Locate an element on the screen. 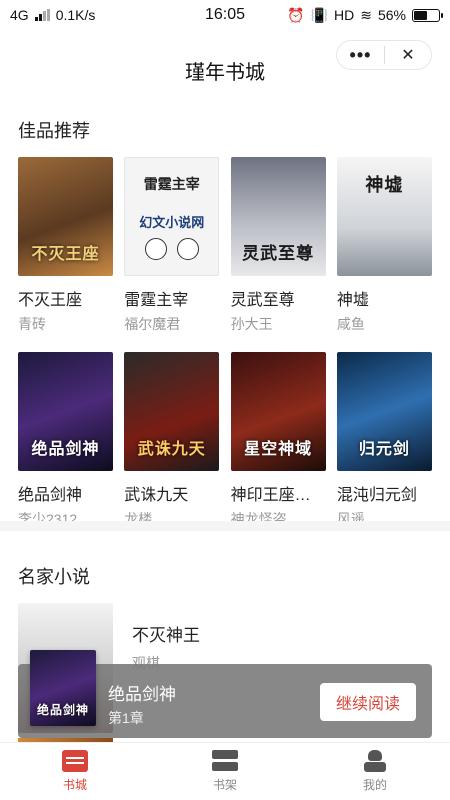 The width and height of the screenshot is (450, 800). book-title: 神墟 is located at coordinates (384, 298).